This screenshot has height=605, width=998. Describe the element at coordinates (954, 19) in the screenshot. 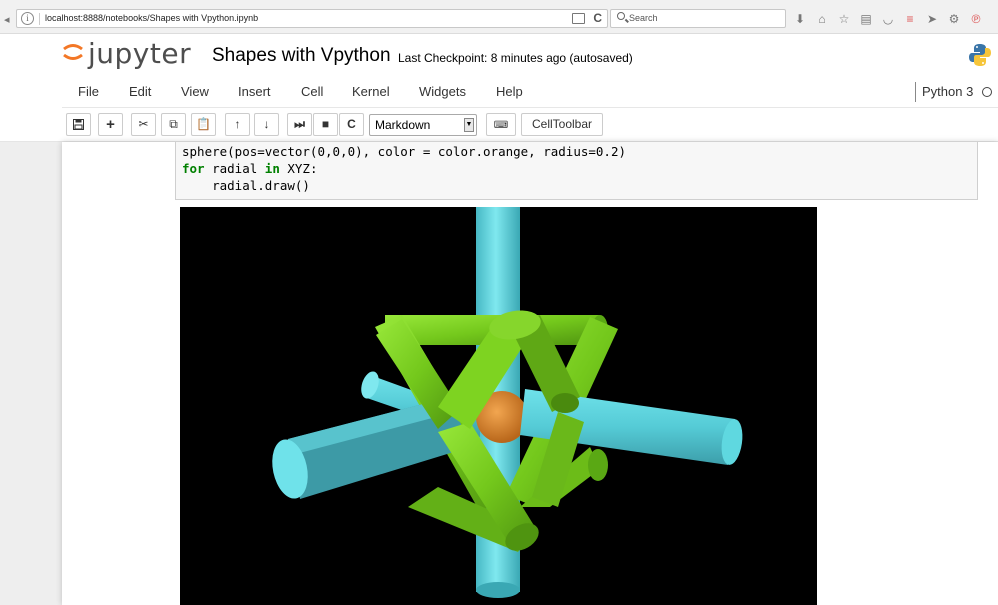

I see `settings-icon: ⚙` at that location.